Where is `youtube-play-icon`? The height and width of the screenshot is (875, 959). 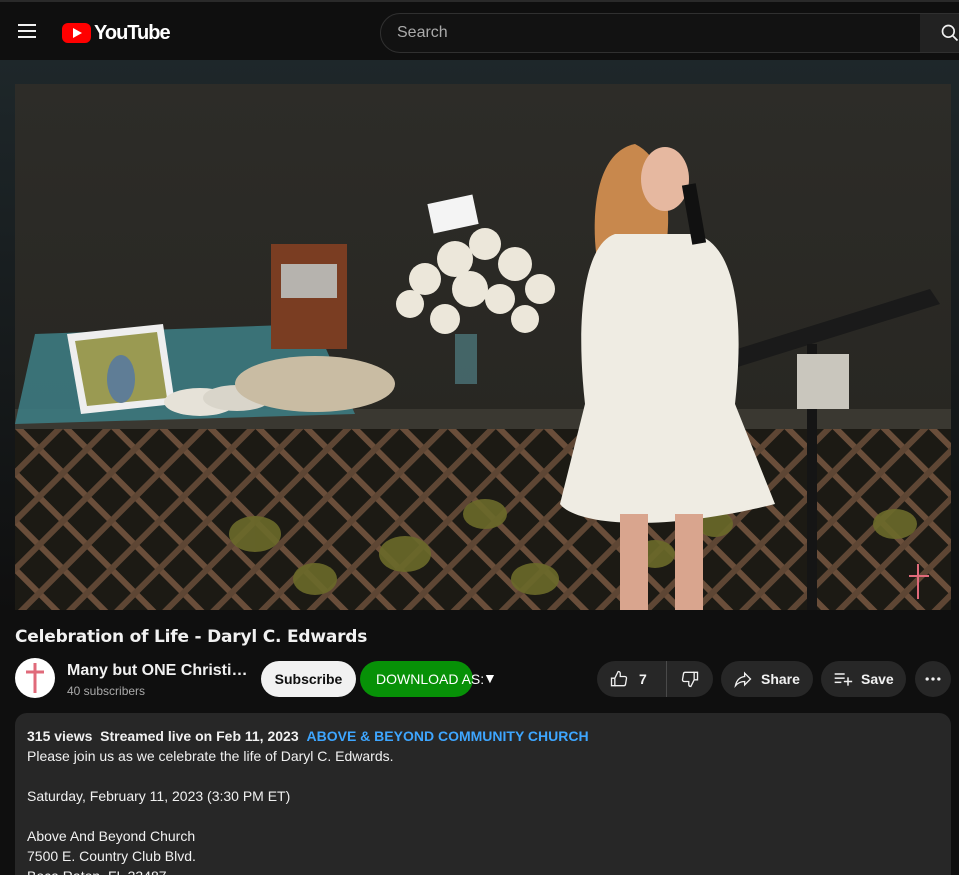
youtube-play-icon is located at coordinates (76, 33).